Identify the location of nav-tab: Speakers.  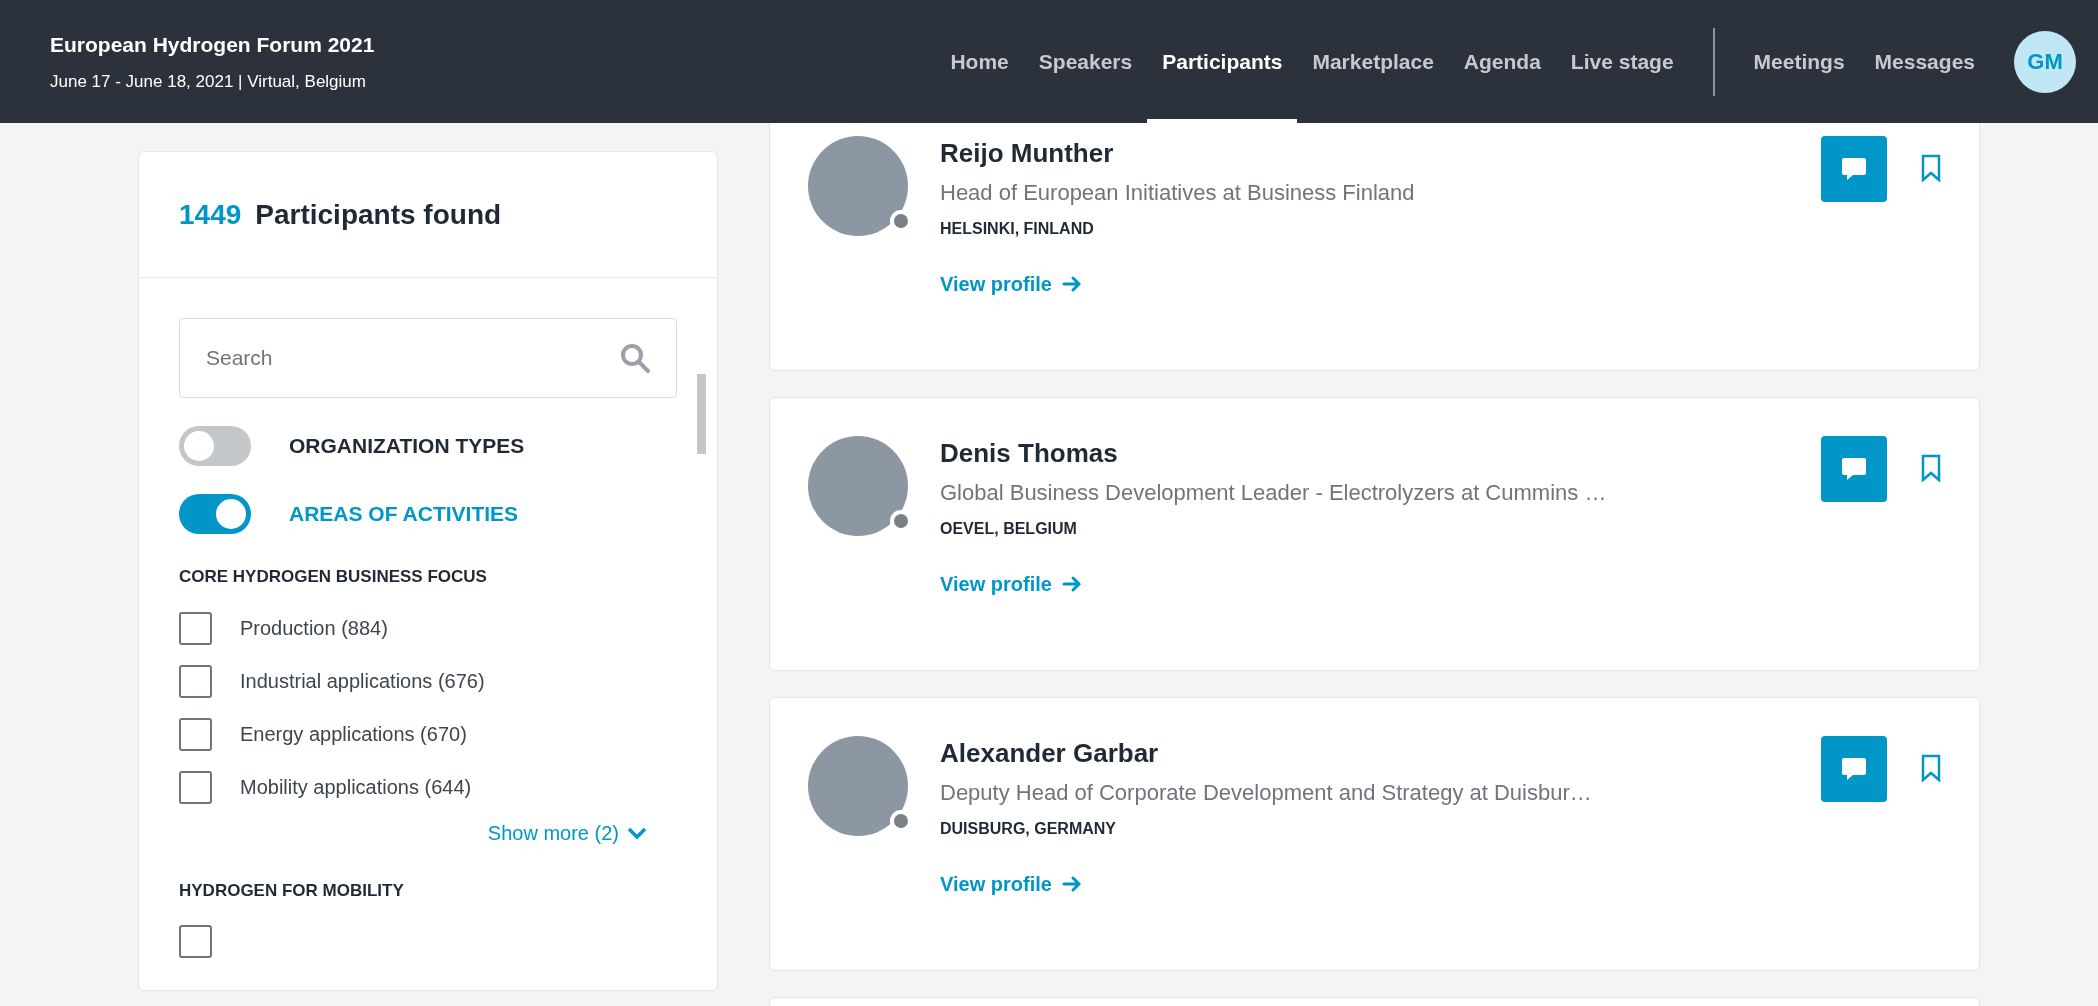
(1085, 61).